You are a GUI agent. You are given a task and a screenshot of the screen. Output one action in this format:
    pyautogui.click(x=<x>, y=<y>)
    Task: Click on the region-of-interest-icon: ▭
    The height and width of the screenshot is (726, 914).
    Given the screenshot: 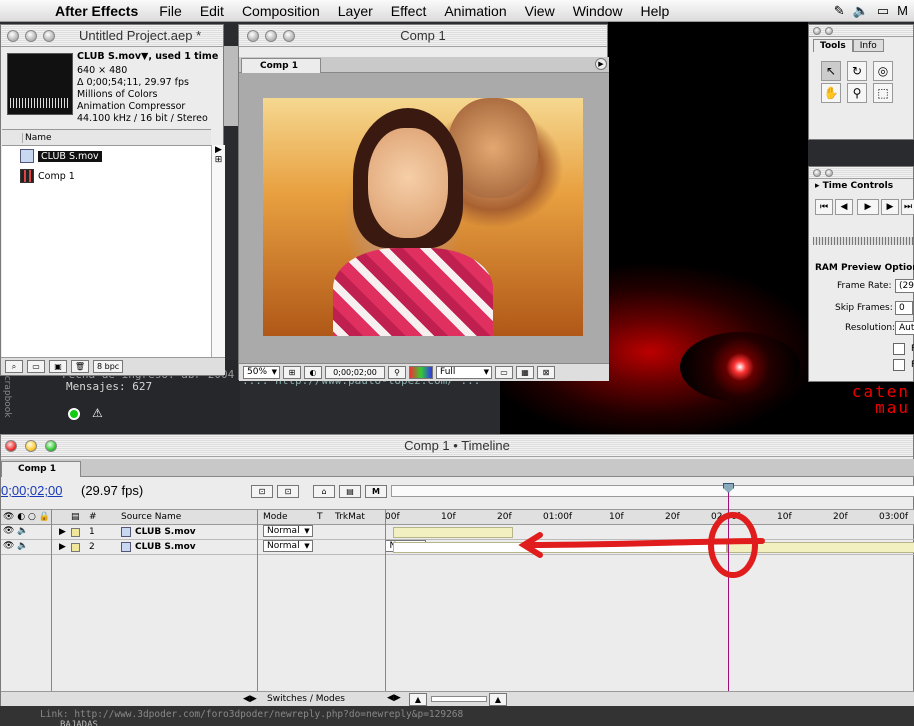 What is the action you would take?
    pyautogui.click(x=504, y=372)
    